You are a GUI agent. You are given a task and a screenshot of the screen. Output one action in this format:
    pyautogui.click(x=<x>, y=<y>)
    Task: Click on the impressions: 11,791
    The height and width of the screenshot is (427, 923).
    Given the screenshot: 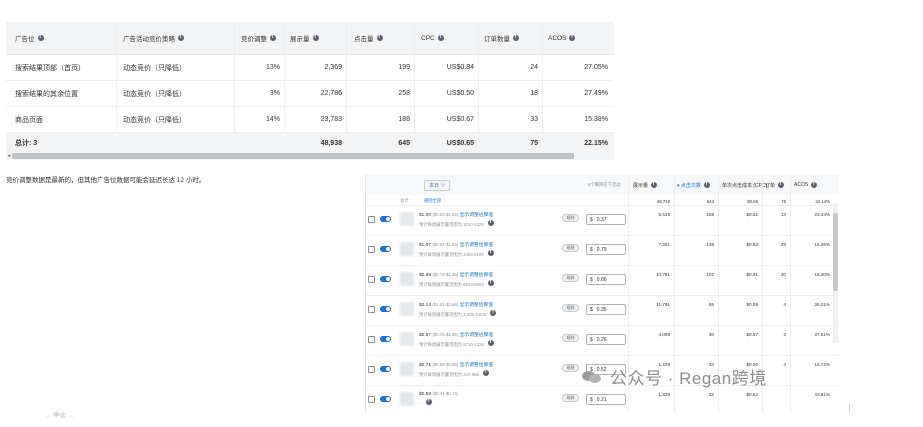 What is the action you would take?
    pyautogui.click(x=663, y=304)
    